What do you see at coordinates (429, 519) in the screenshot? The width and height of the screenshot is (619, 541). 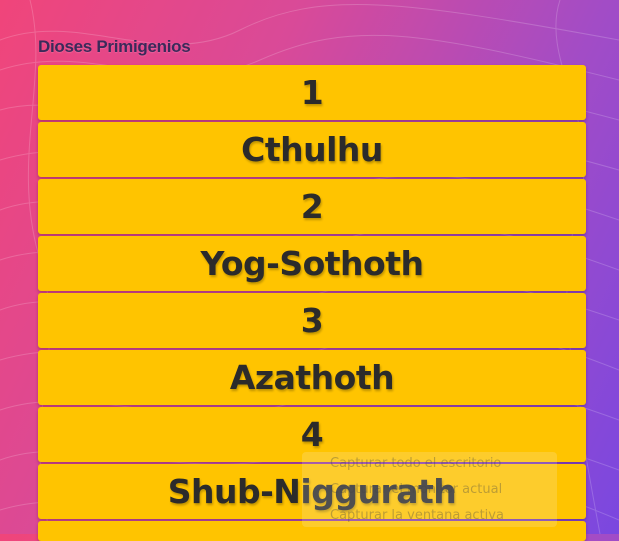 I see `menu-item-capture-window: Capturar la ventana activa` at bounding box center [429, 519].